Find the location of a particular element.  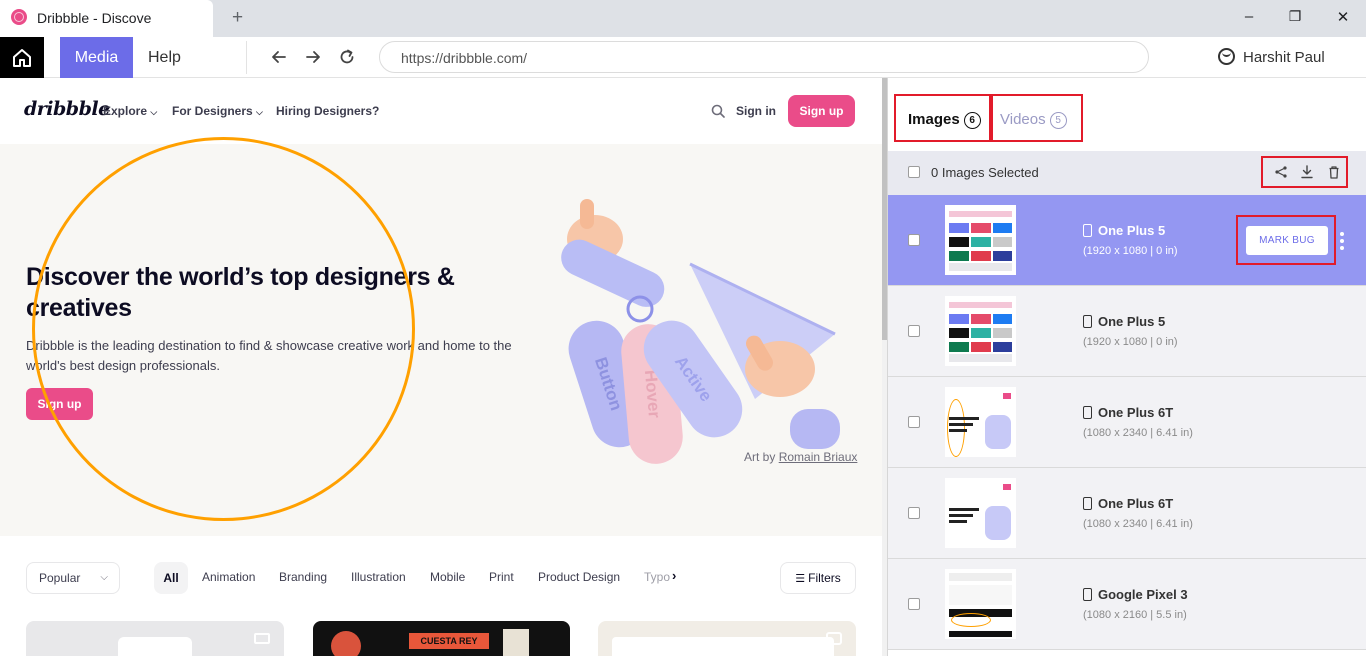

nav-hiring-designers: Hiring Designers? is located at coordinates (327, 111).